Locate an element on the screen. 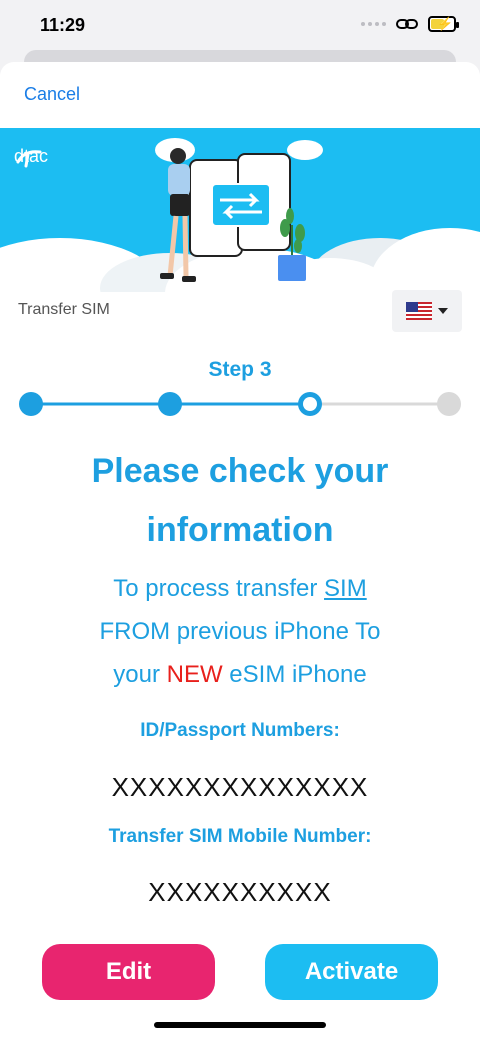  dtac-logo-icon is located at coordinates (29, 159).